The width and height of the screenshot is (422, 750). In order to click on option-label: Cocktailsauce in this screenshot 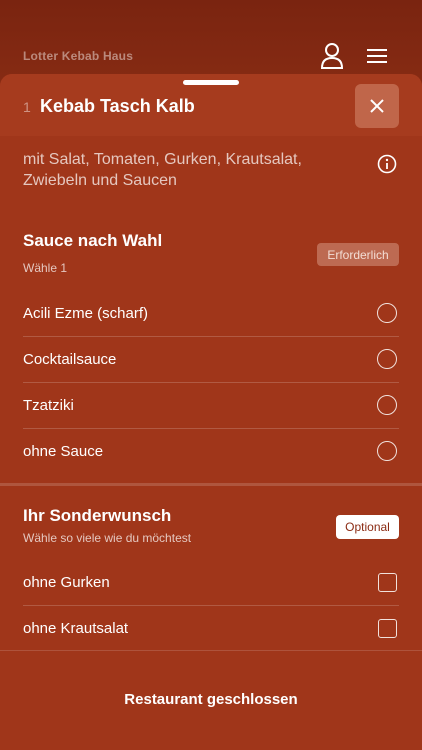, I will do `click(70, 359)`.